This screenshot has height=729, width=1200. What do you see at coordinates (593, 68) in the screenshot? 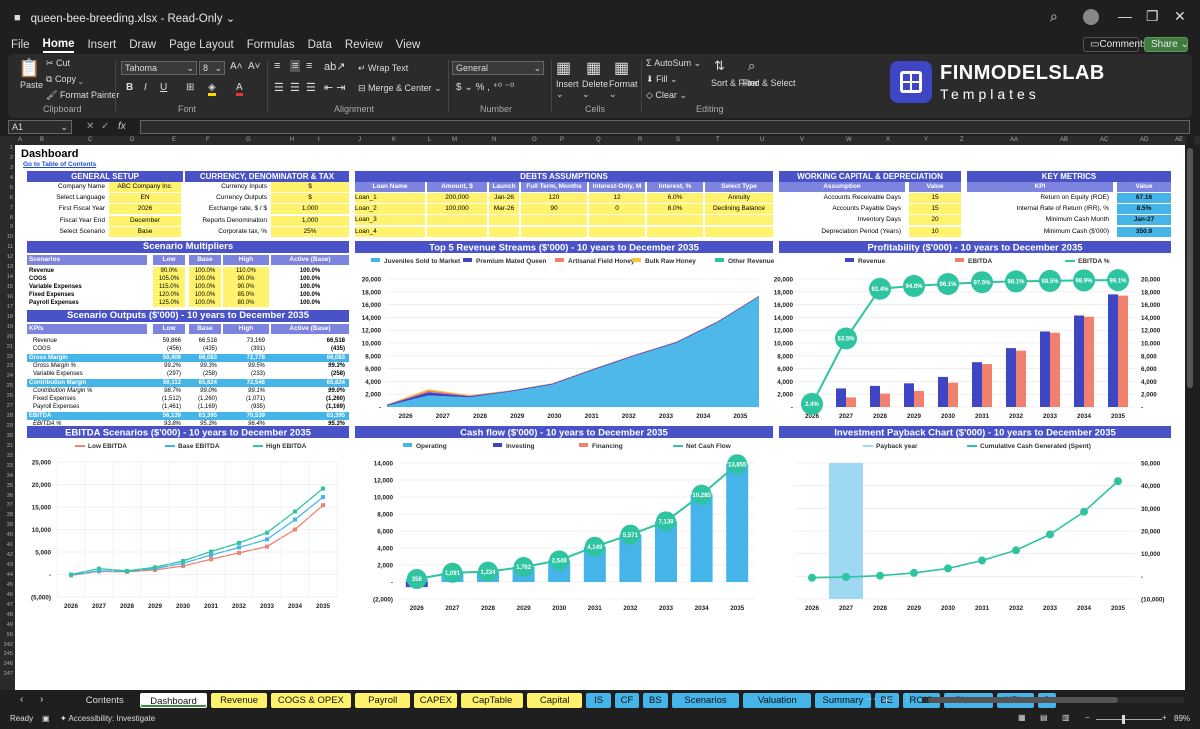
I see `delete-cells-icon: ▦` at bounding box center [593, 68].